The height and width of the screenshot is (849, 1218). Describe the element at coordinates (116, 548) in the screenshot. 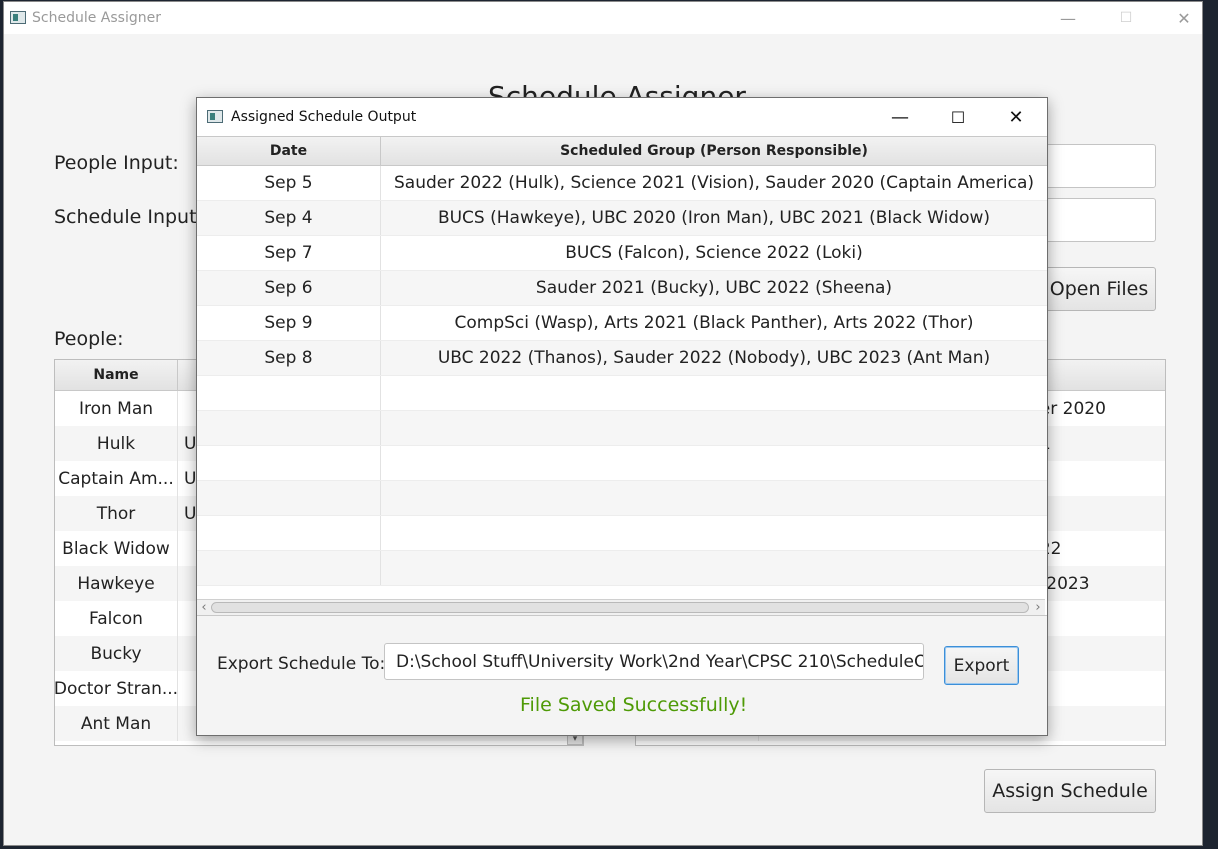

I see `person-name-cell: Black Widow` at that location.